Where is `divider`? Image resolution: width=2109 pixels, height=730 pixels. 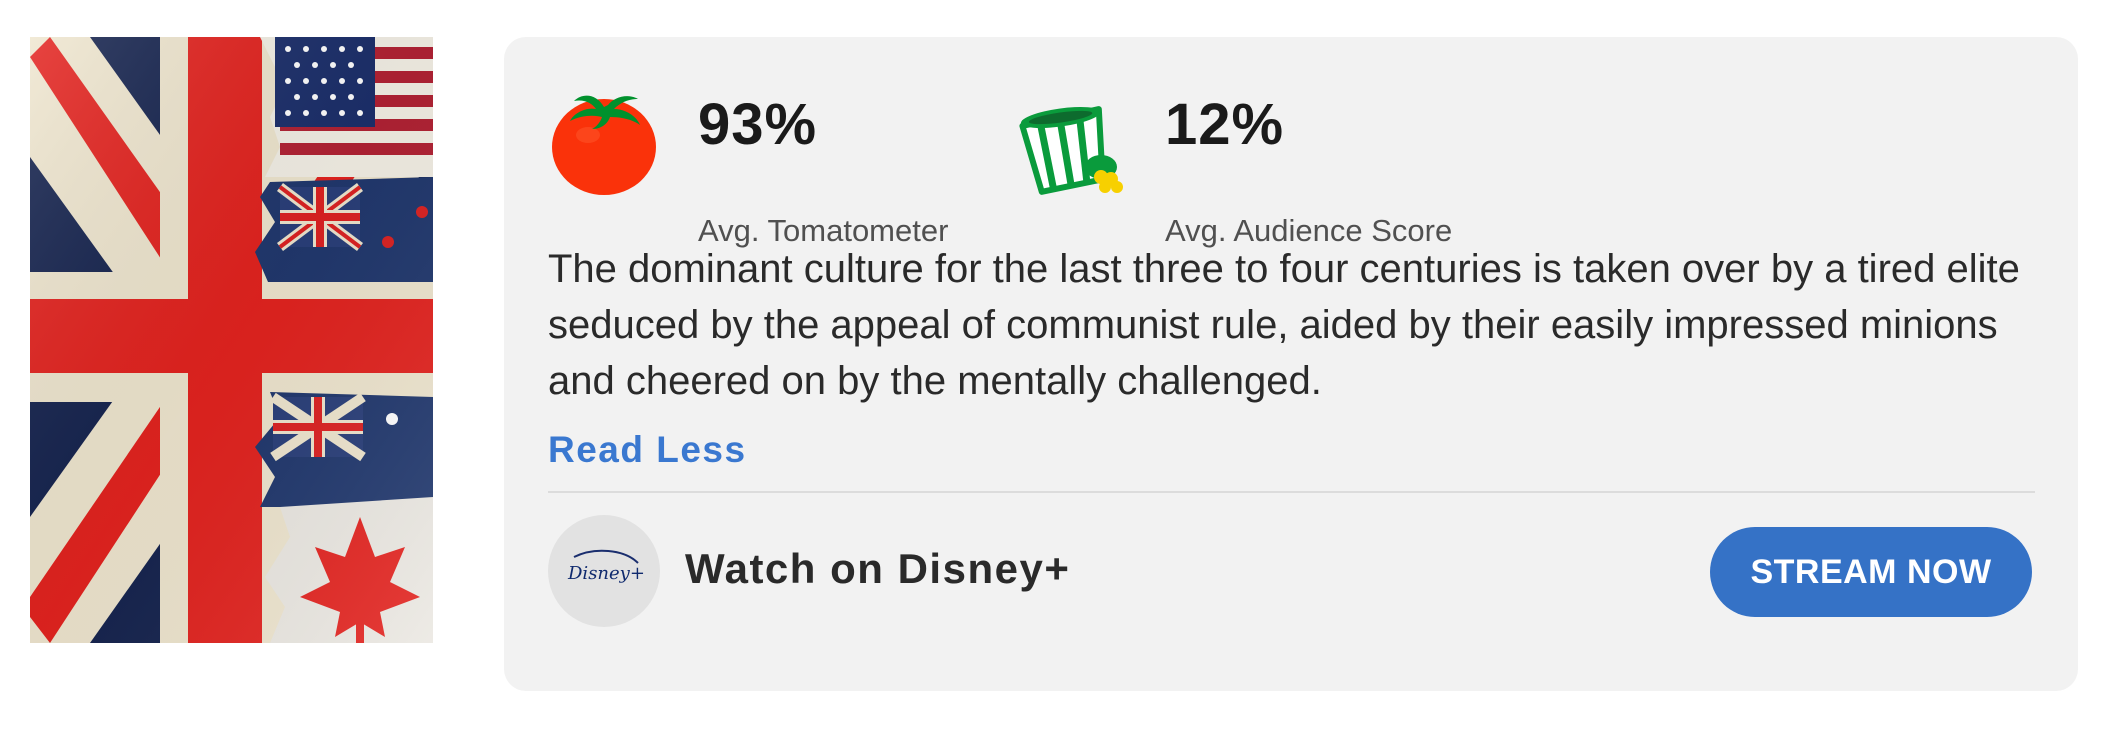
divider is located at coordinates (1291, 492).